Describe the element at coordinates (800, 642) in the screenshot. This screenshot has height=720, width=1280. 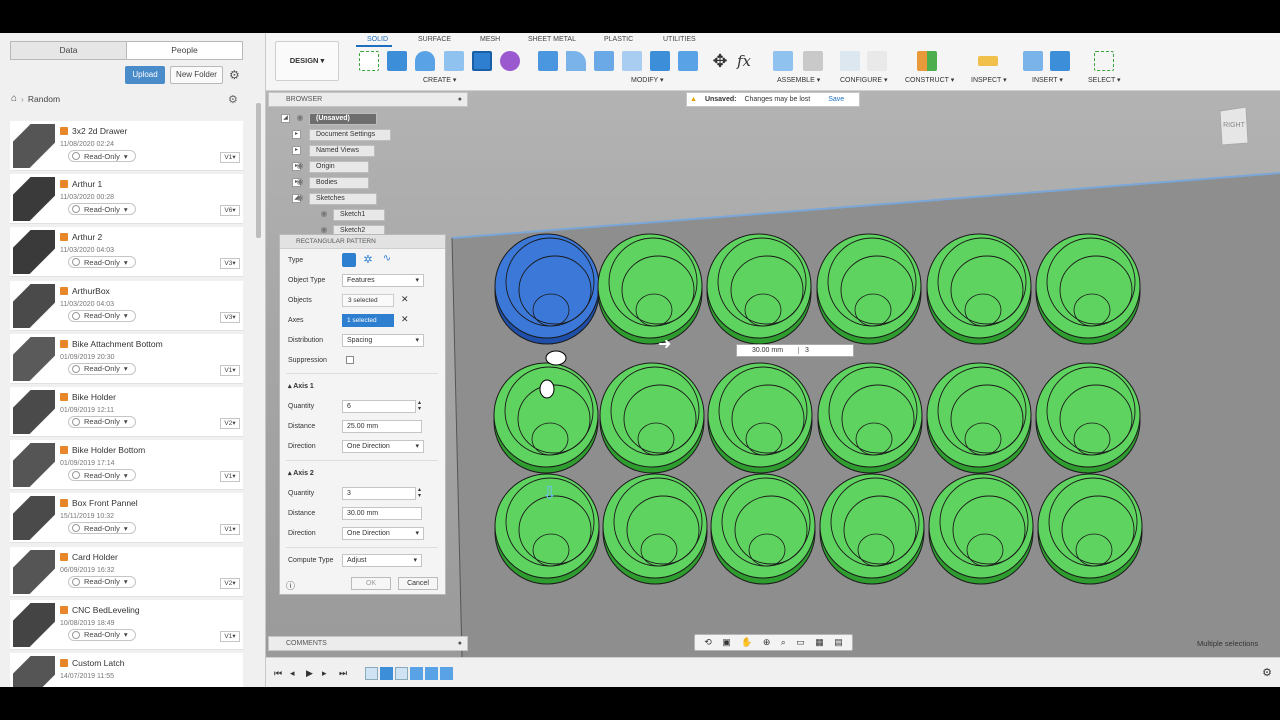
I see `display-settings-icon: ▭` at that location.